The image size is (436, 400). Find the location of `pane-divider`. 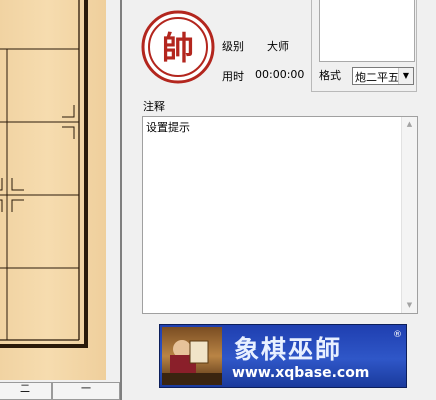

pane-divider is located at coordinates (121, 200).